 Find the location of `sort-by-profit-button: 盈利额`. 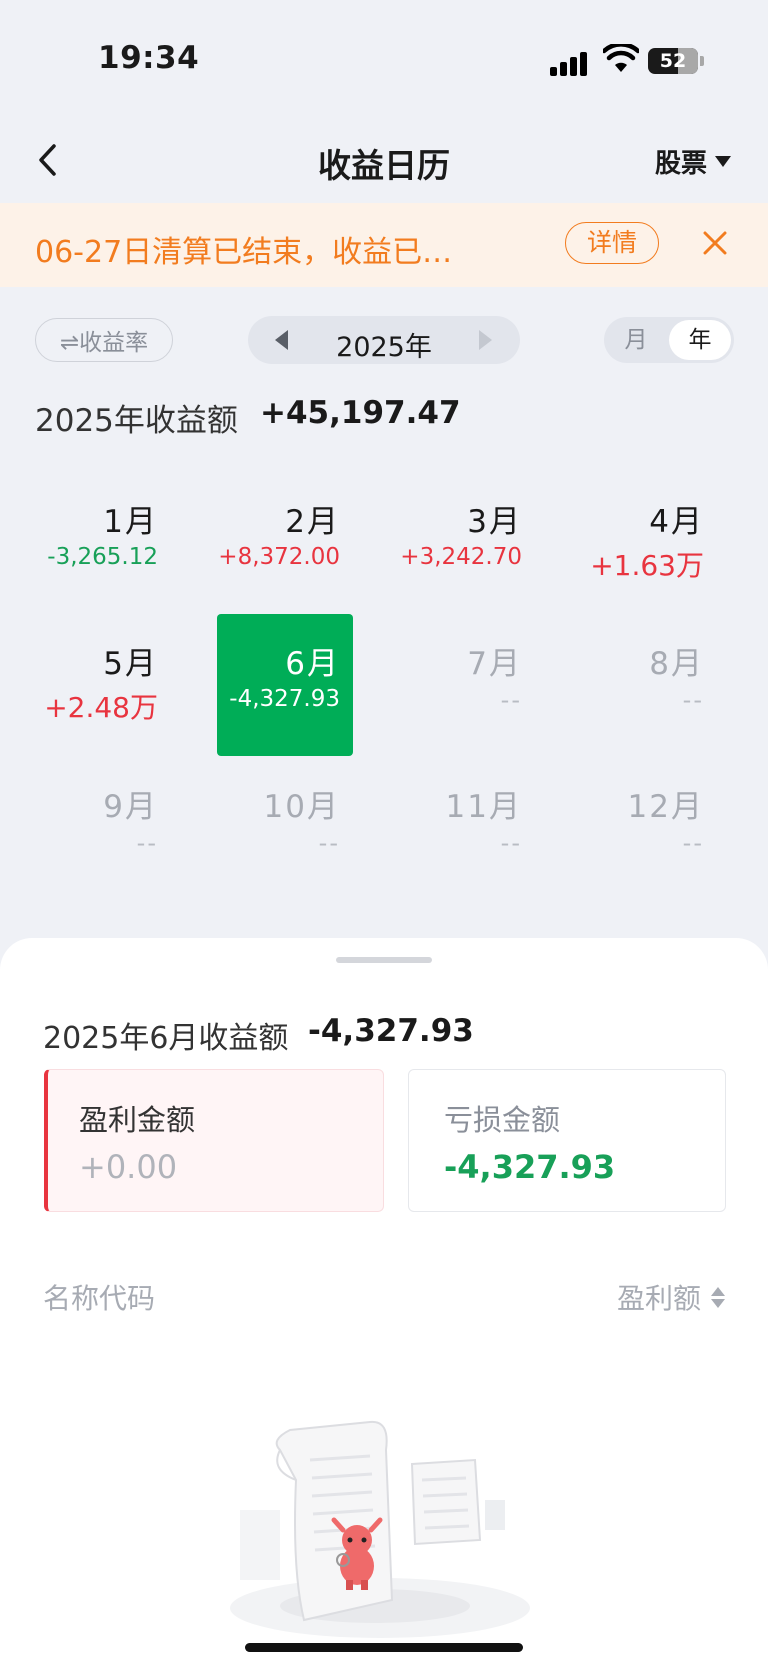

sort-by-profit-button: 盈利额 is located at coordinates (671, 1297).